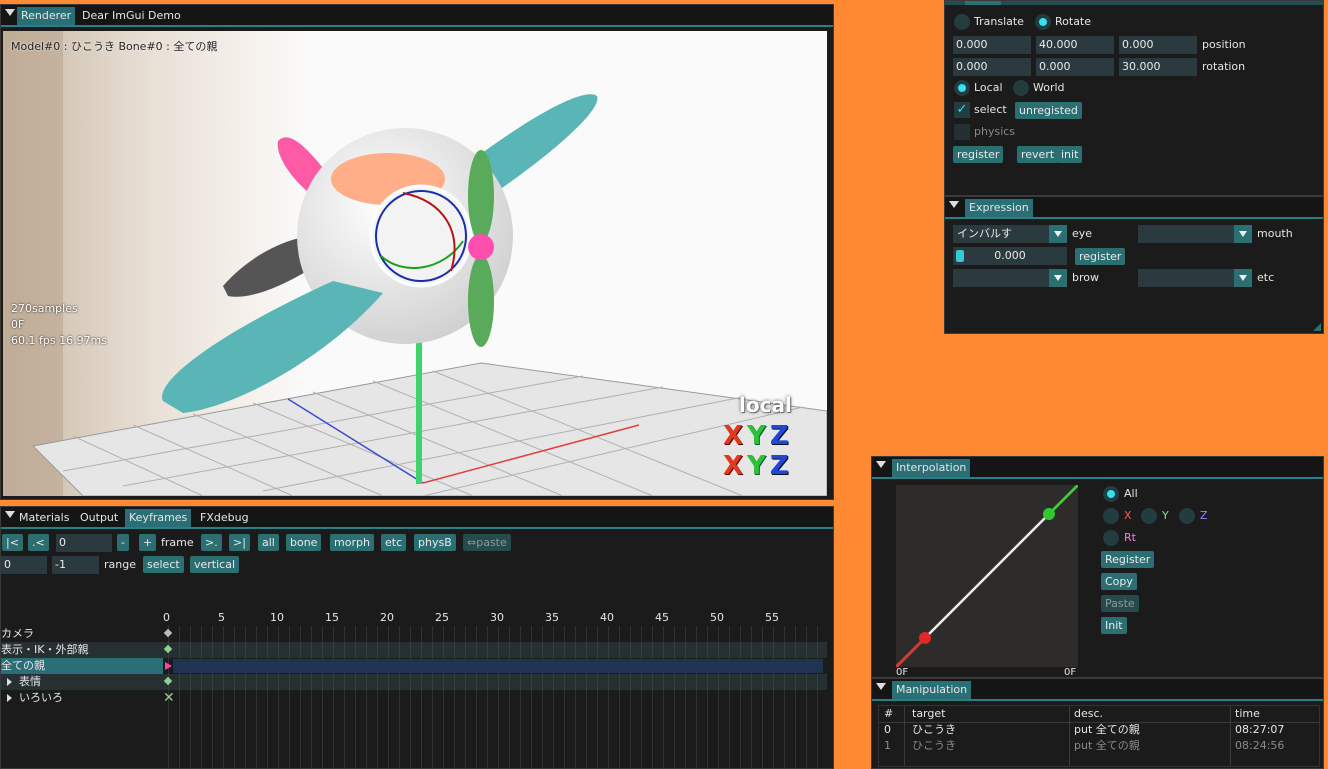 Image resolution: width=1328 pixels, height=769 pixels. Describe the element at coordinates (1099, 746) in the screenshot. I see `table-row: 1 ひこうき put 全ての親 08:24:56` at that location.